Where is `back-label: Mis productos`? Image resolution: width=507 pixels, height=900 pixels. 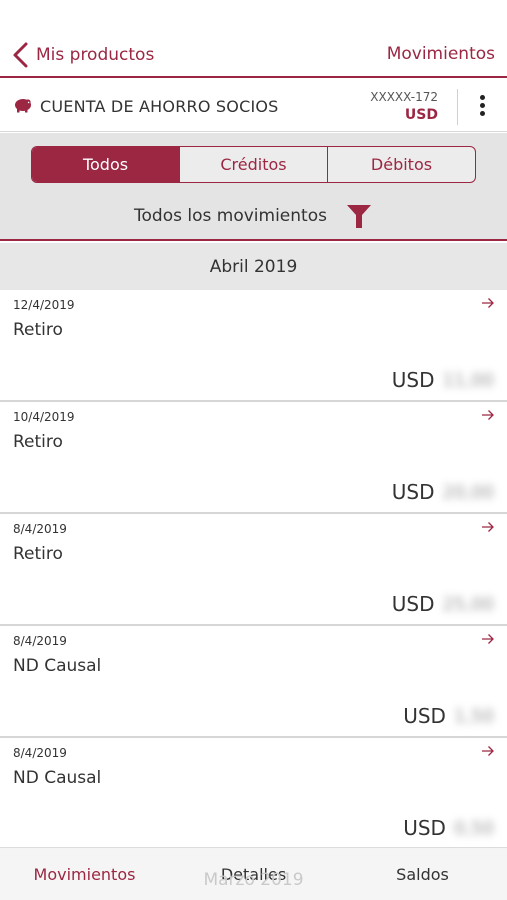 back-label: Mis productos is located at coordinates (95, 55).